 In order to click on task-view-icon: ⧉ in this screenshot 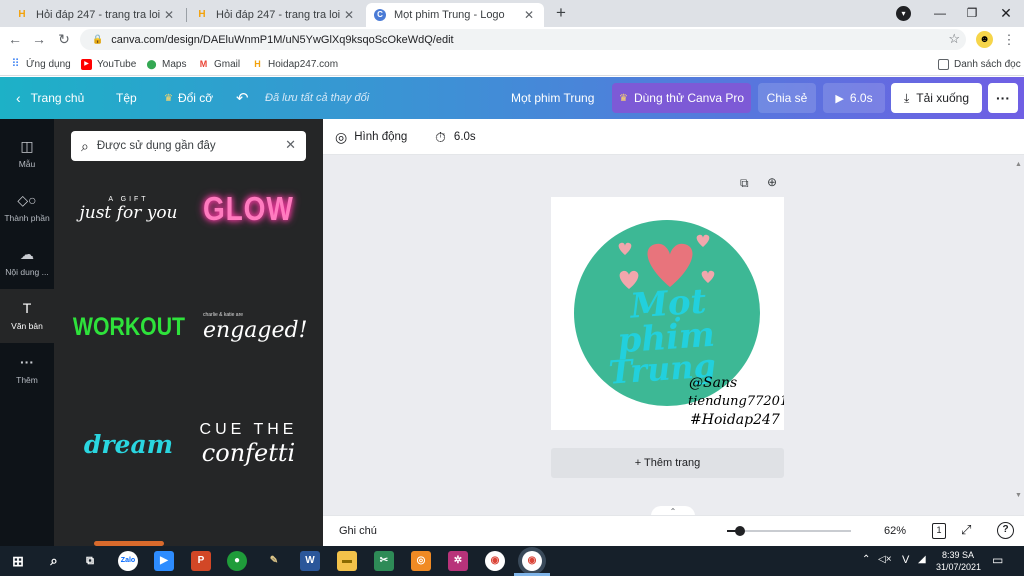, I will do `click(90, 561)`.